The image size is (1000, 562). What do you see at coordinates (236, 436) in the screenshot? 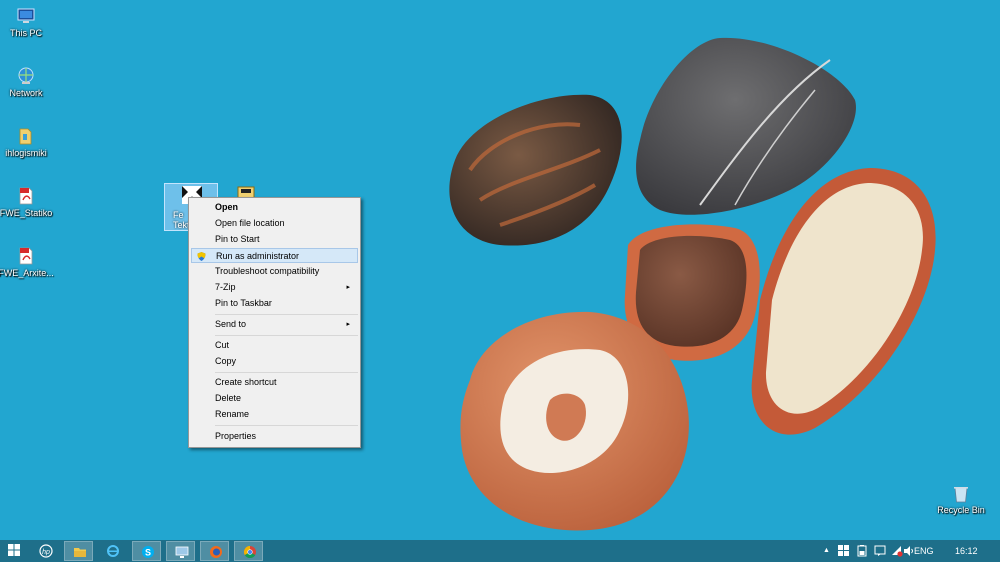
I see `menu-item-label: Properties` at bounding box center [236, 436].